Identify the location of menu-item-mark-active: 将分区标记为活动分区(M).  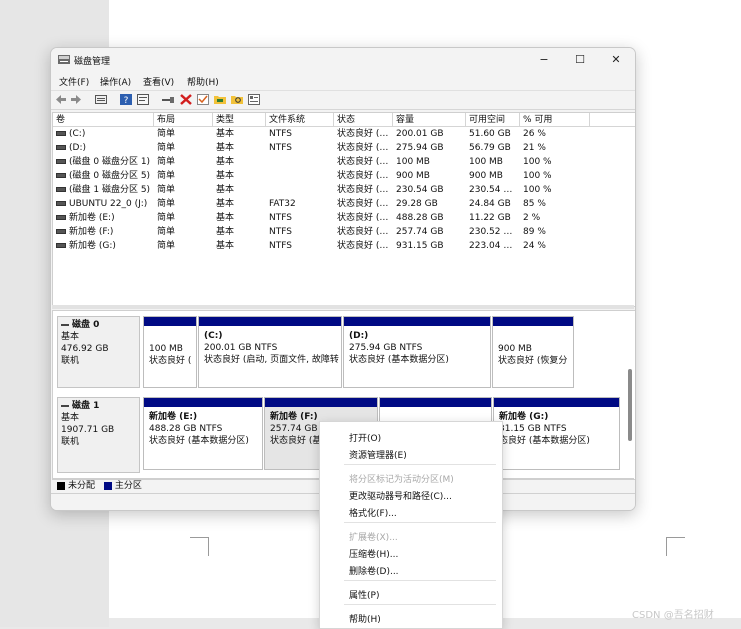
(401, 478).